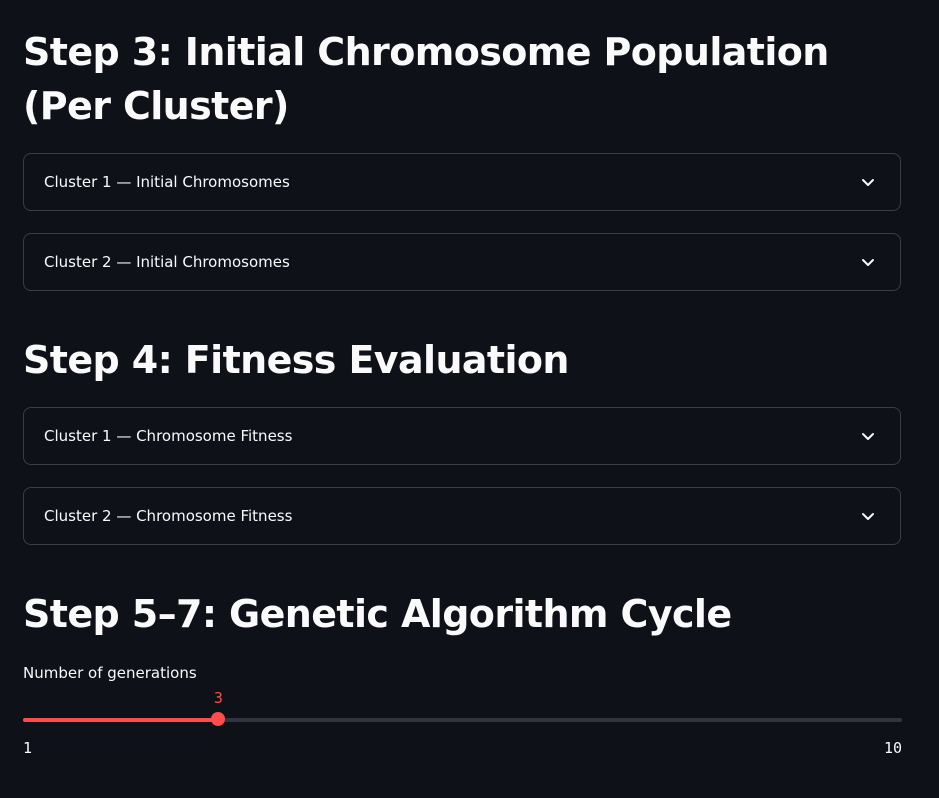  What do you see at coordinates (167, 262) in the screenshot?
I see `expander-label: Cluster 2 — Initial Chromosomes` at bounding box center [167, 262].